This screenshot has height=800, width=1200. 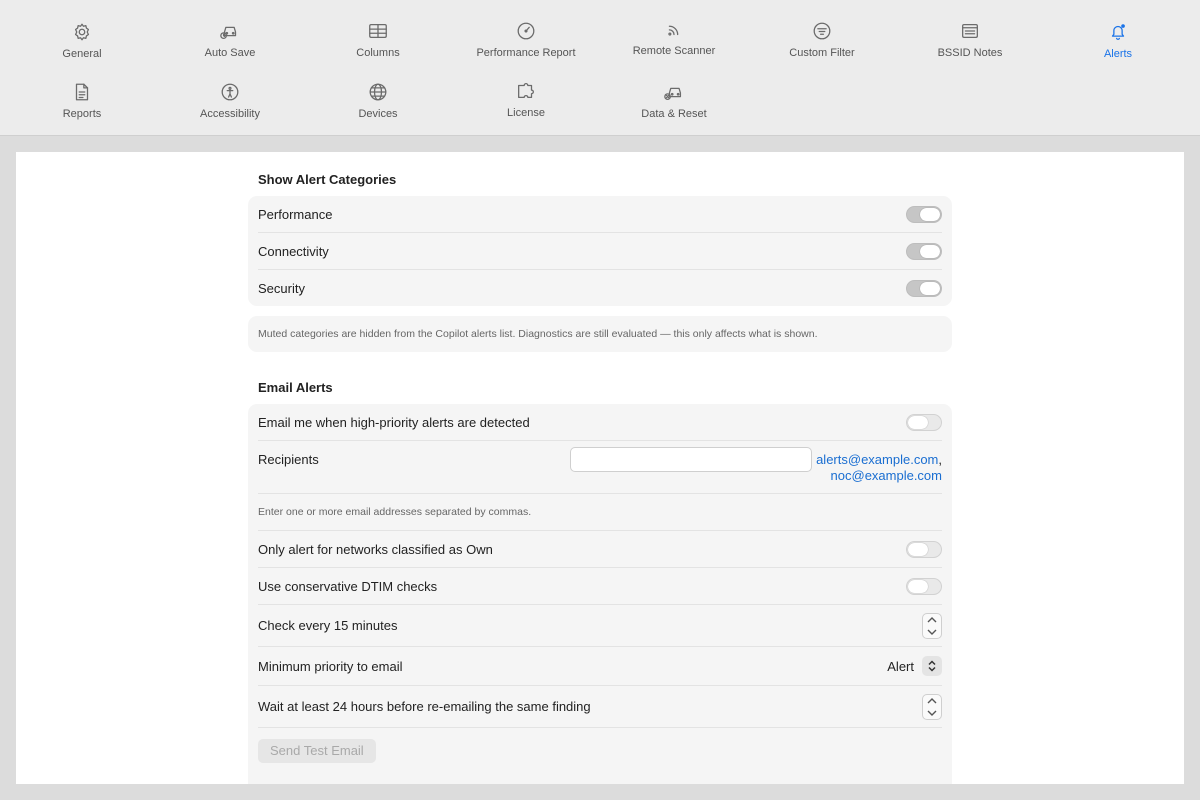 I want to click on recipients-controls: alerts@example.com, noc@example.com, so click(x=756, y=465).